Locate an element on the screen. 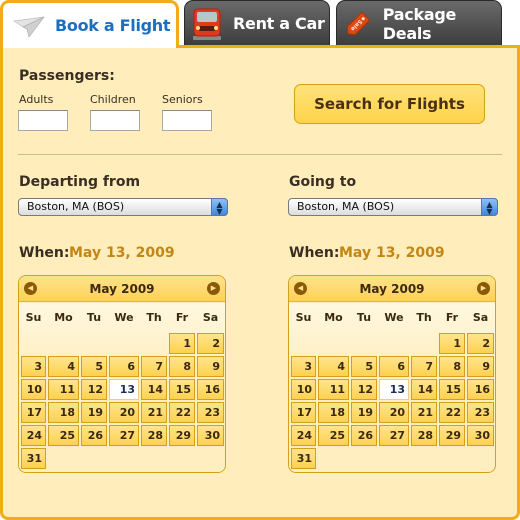 The width and height of the screenshot is (520, 520). departing-select: Boston, MA (BOS) ▲ ▼ is located at coordinates (123, 207).